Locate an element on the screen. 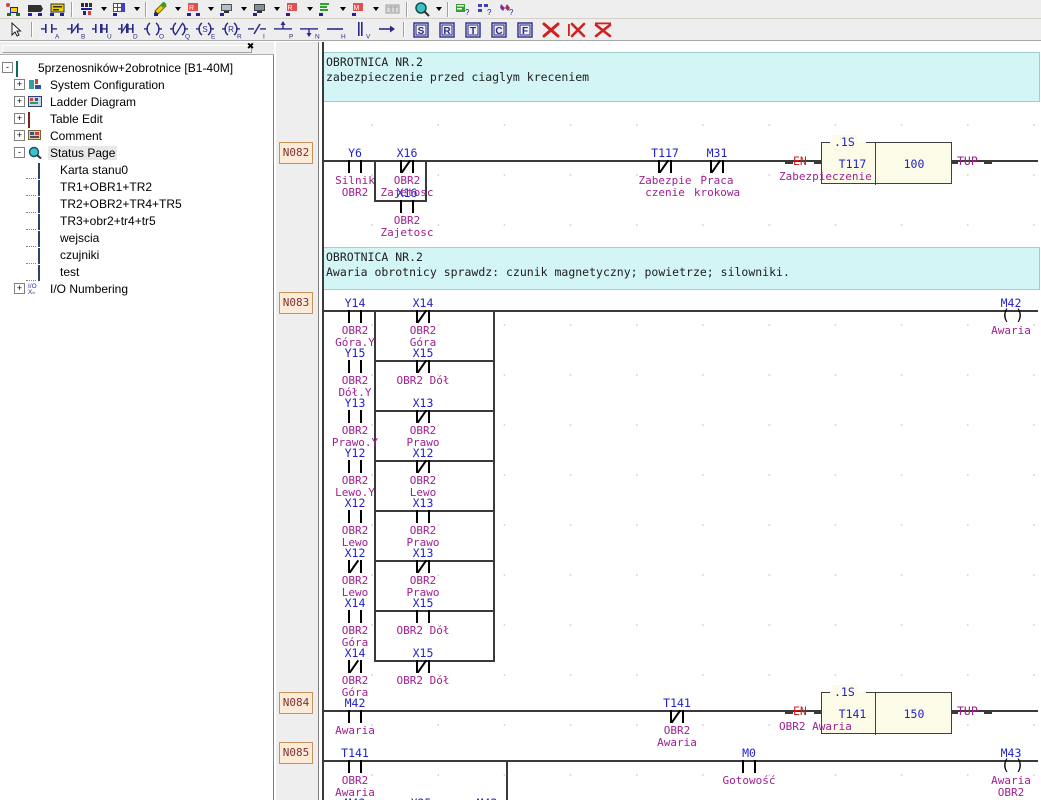 This screenshot has width=1041, height=800. network-config-icon is located at coordinates (13, 9).